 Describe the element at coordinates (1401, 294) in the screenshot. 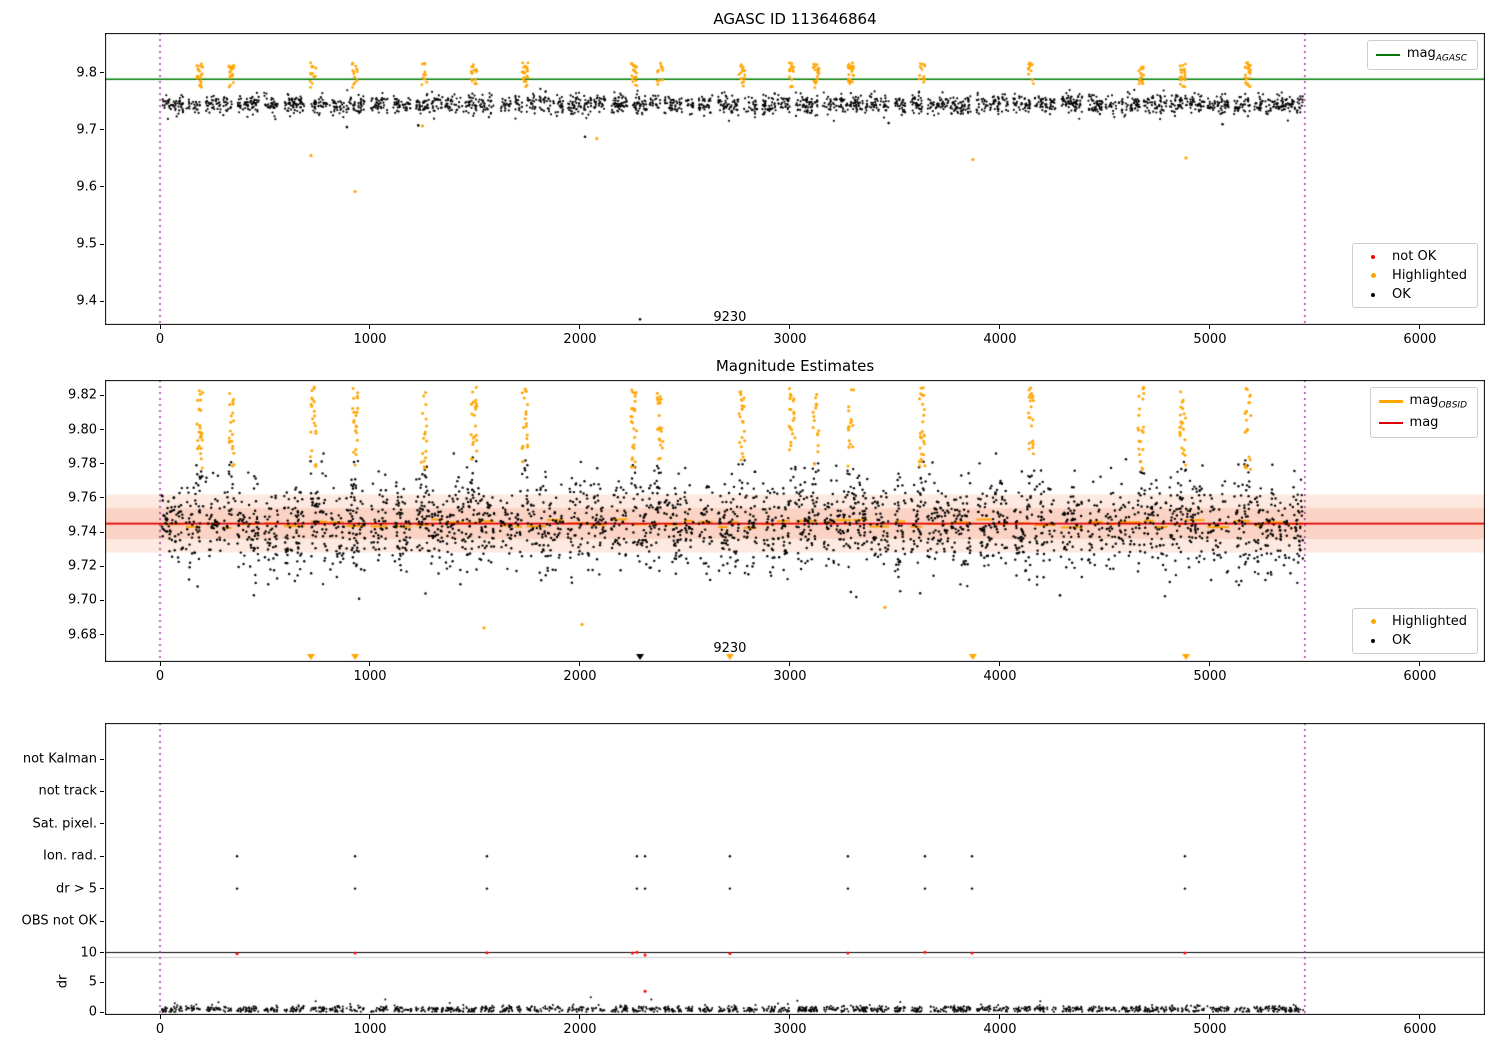

I see `ok-legend-label: OK` at that location.